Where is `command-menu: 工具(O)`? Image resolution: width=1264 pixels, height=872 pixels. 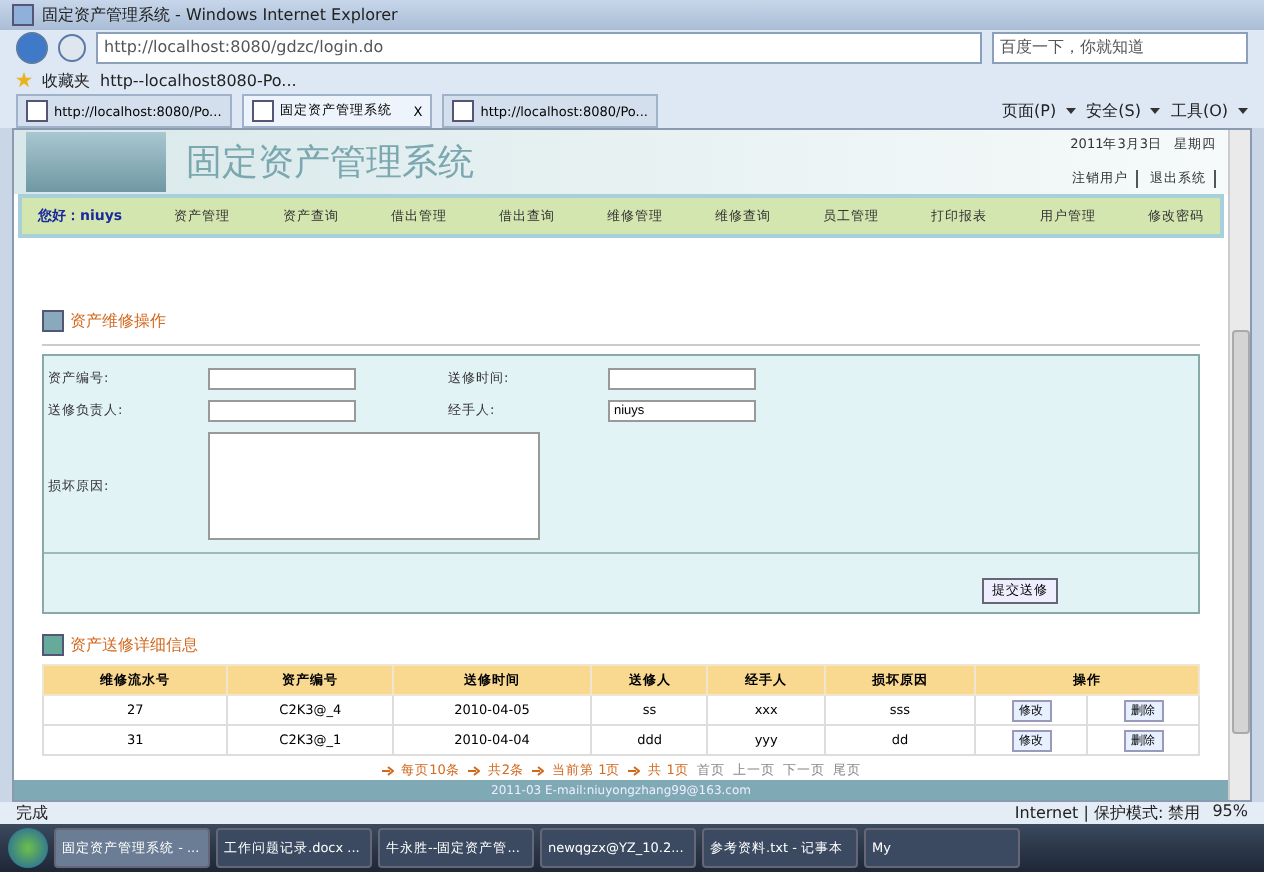 command-menu: 工具(O) is located at coordinates (1199, 111).